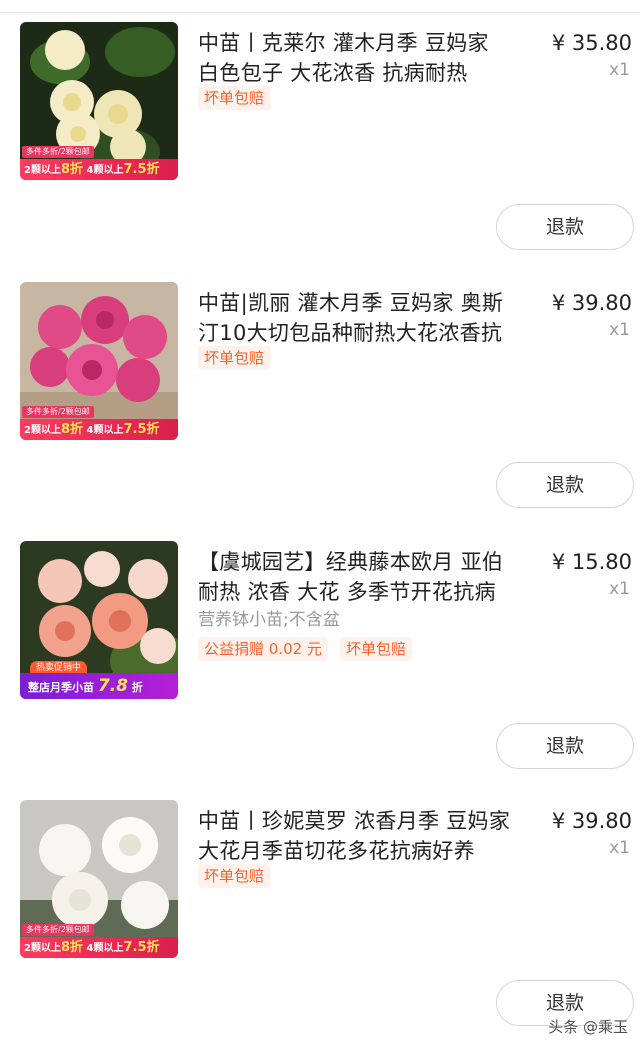 Image resolution: width=640 pixels, height=1051 pixels. What do you see at coordinates (99, 686) in the screenshot?
I see `promo-discount-bar: 整店月季小苗 7.8 折` at bounding box center [99, 686].